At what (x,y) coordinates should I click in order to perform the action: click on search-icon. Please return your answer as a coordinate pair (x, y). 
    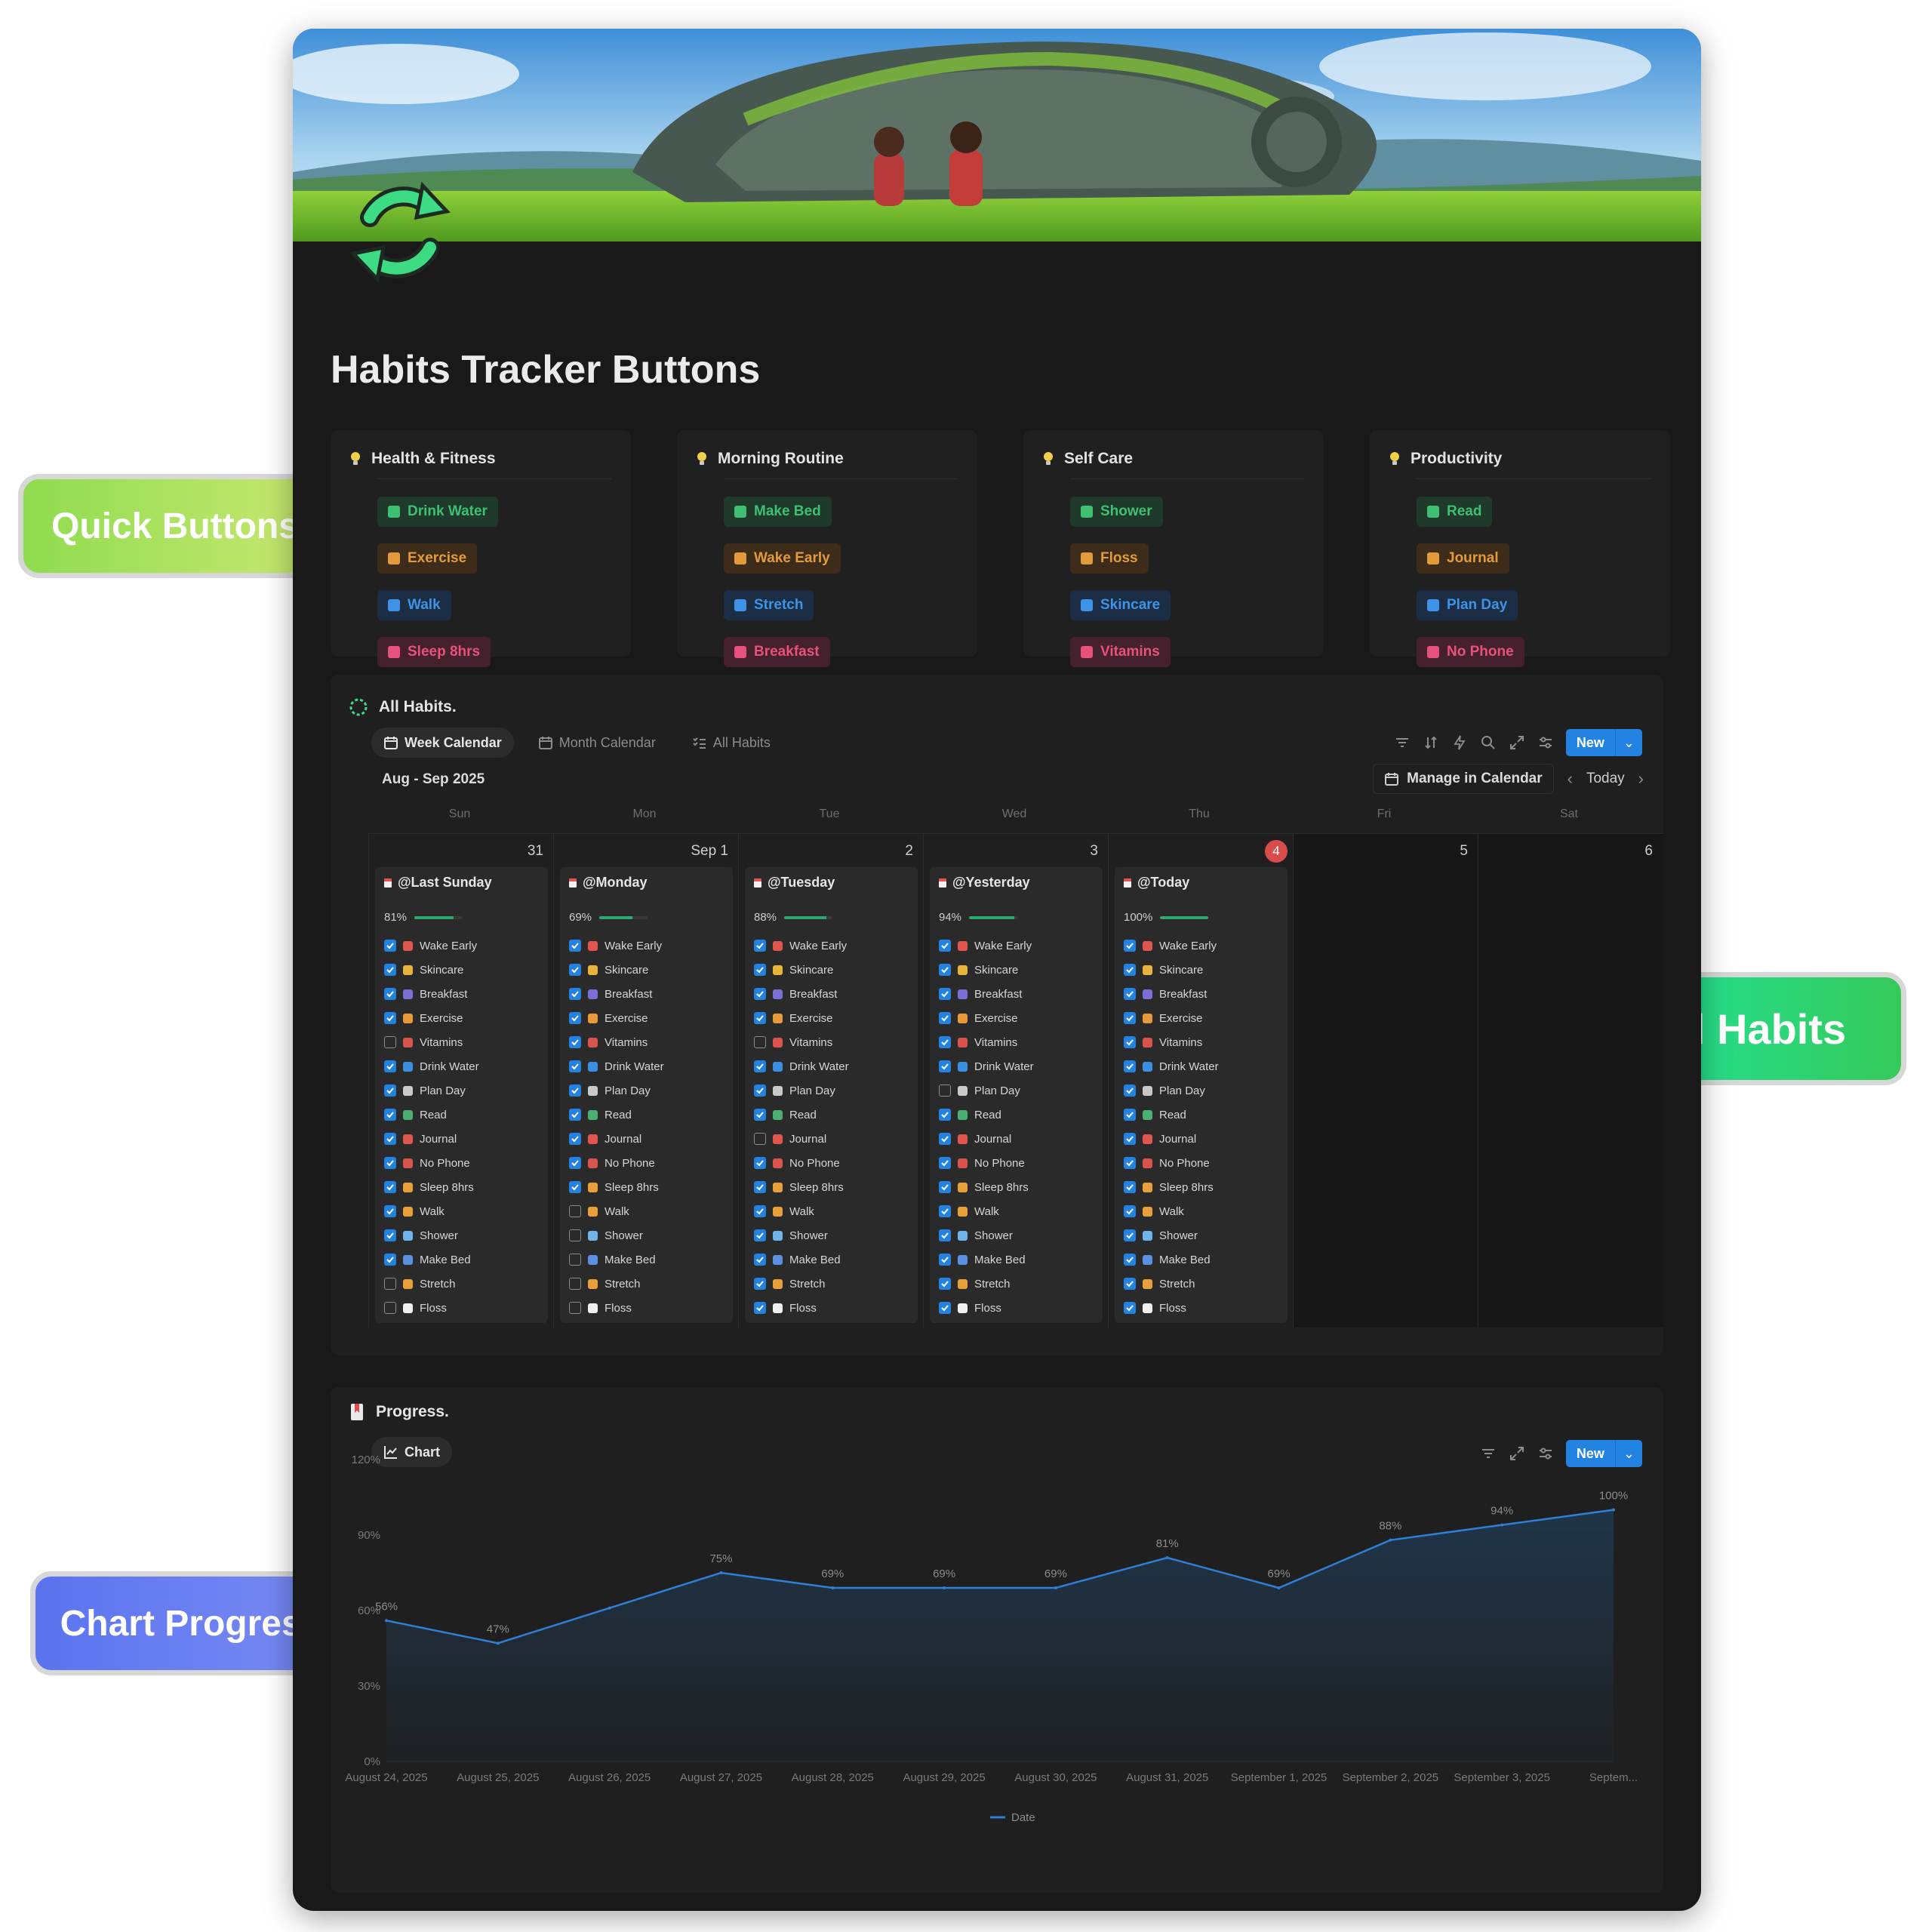
    Looking at the image, I should click on (1488, 742).